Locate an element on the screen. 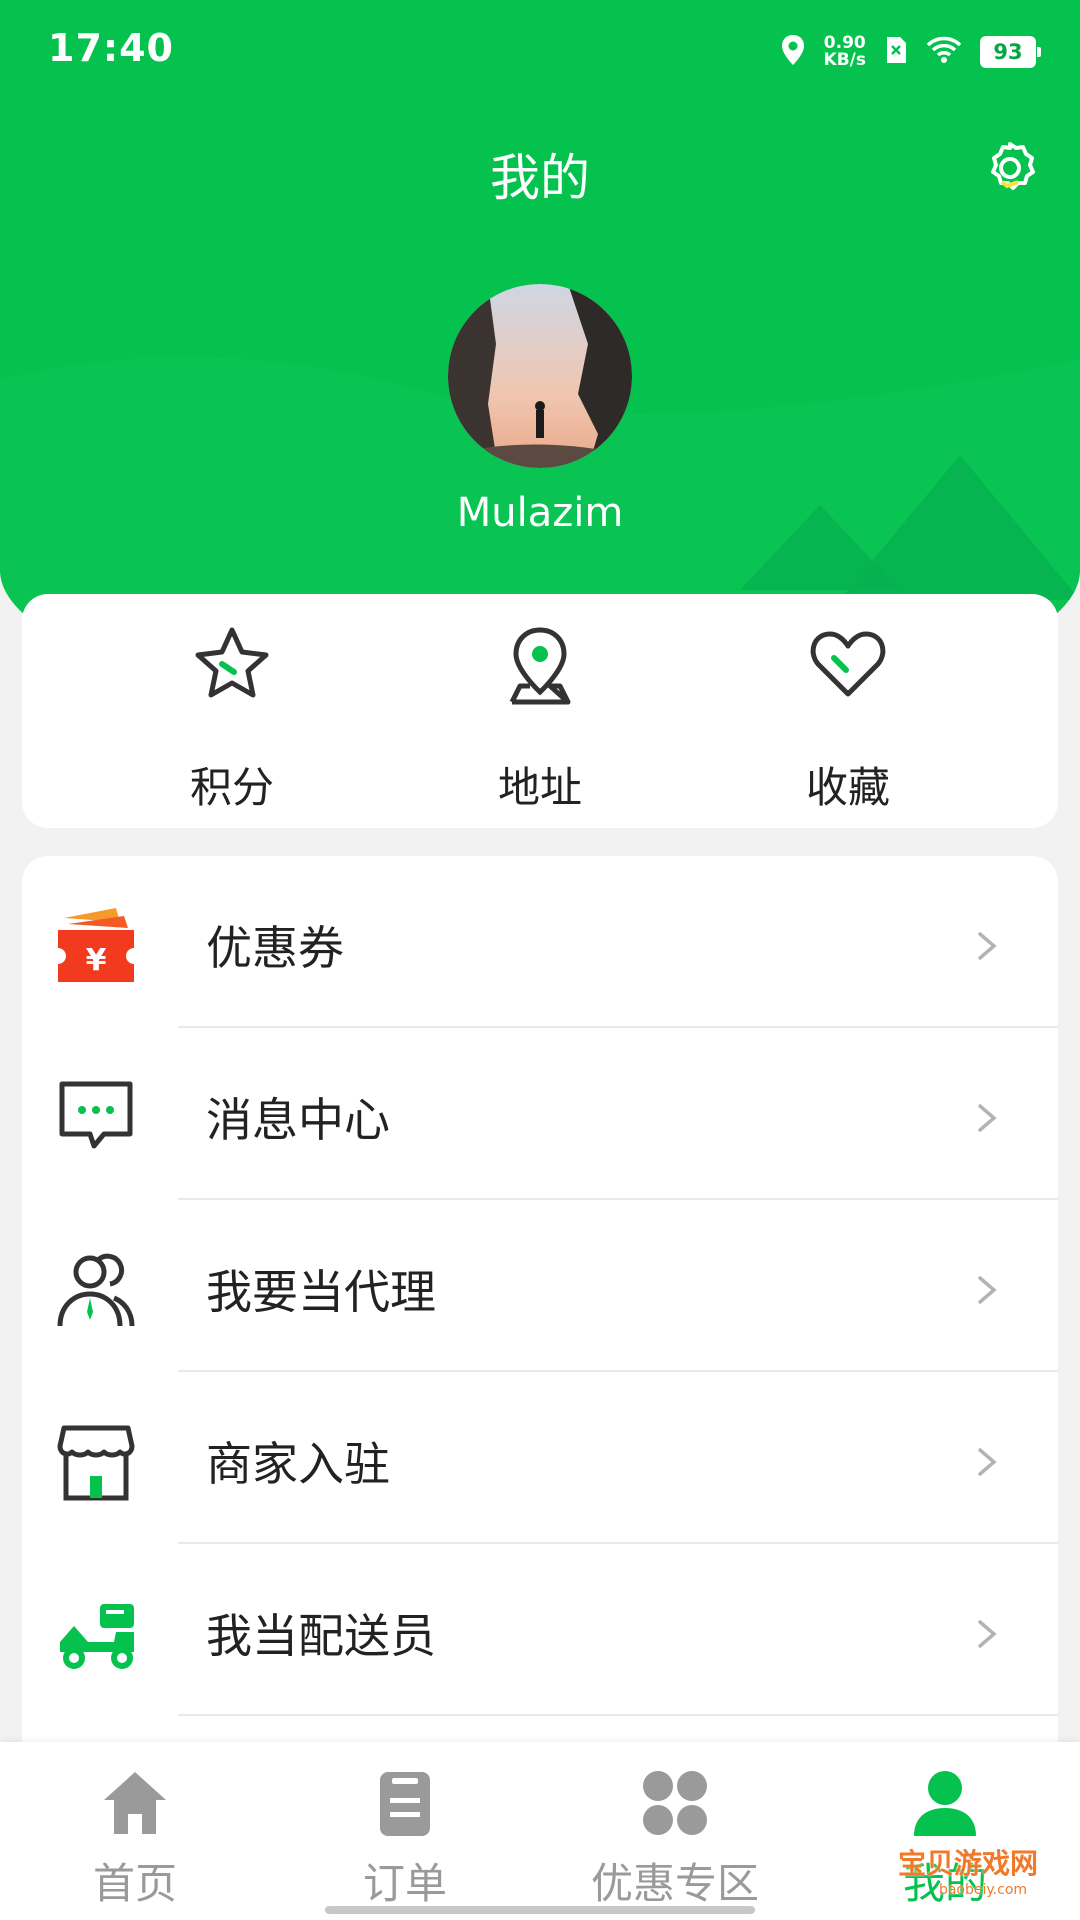 This screenshot has width=1080, height=1920. profile-icon is located at coordinates (945, 1803).